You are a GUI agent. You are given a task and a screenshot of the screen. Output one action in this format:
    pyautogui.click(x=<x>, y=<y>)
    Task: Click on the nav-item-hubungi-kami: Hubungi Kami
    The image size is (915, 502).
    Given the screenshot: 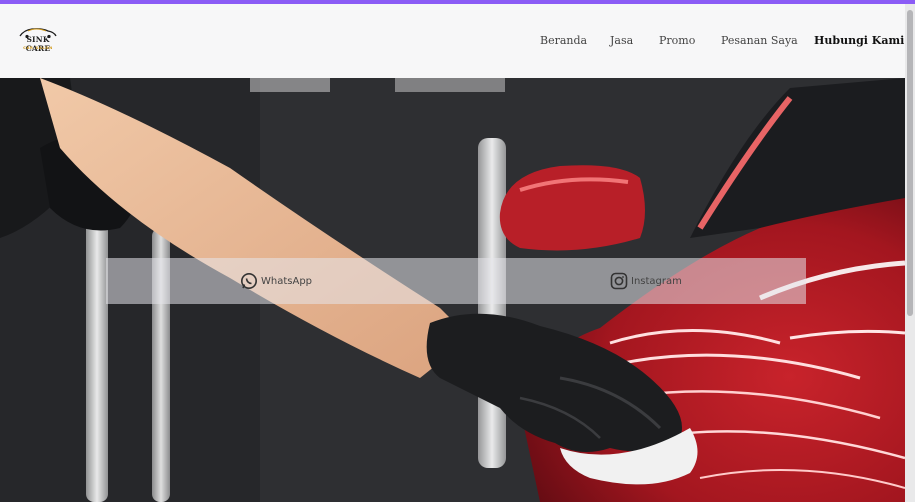 What is the action you would take?
    pyautogui.click(x=859, y=40)
    